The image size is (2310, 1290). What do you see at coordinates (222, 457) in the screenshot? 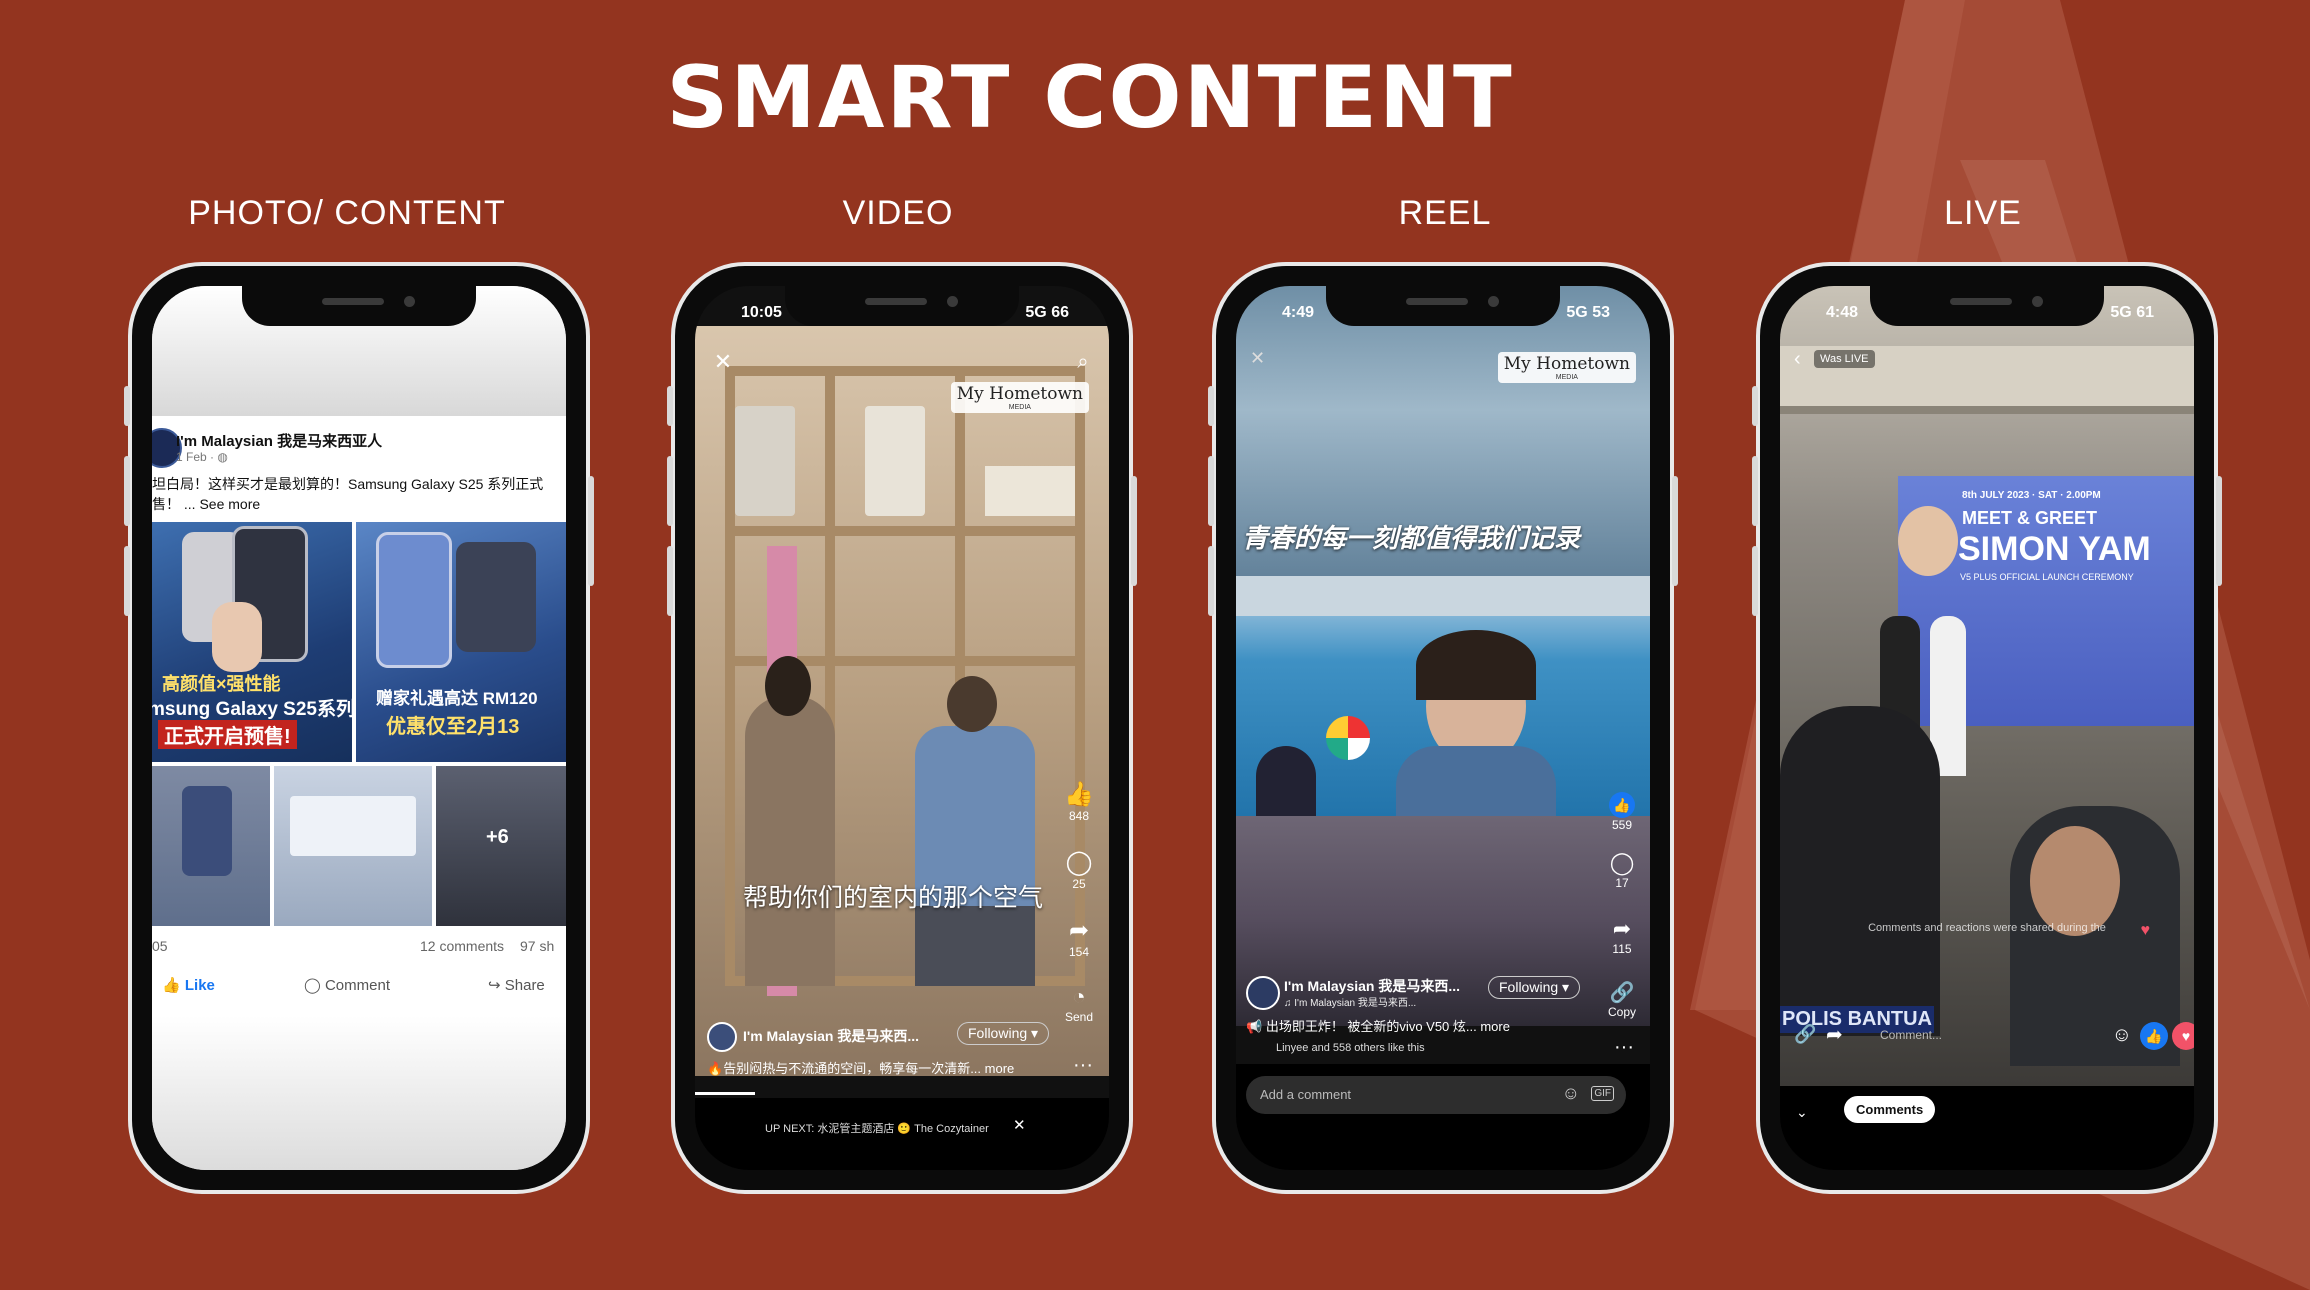
I see `globe-icon: ◍` at bounding box center [222, 457].